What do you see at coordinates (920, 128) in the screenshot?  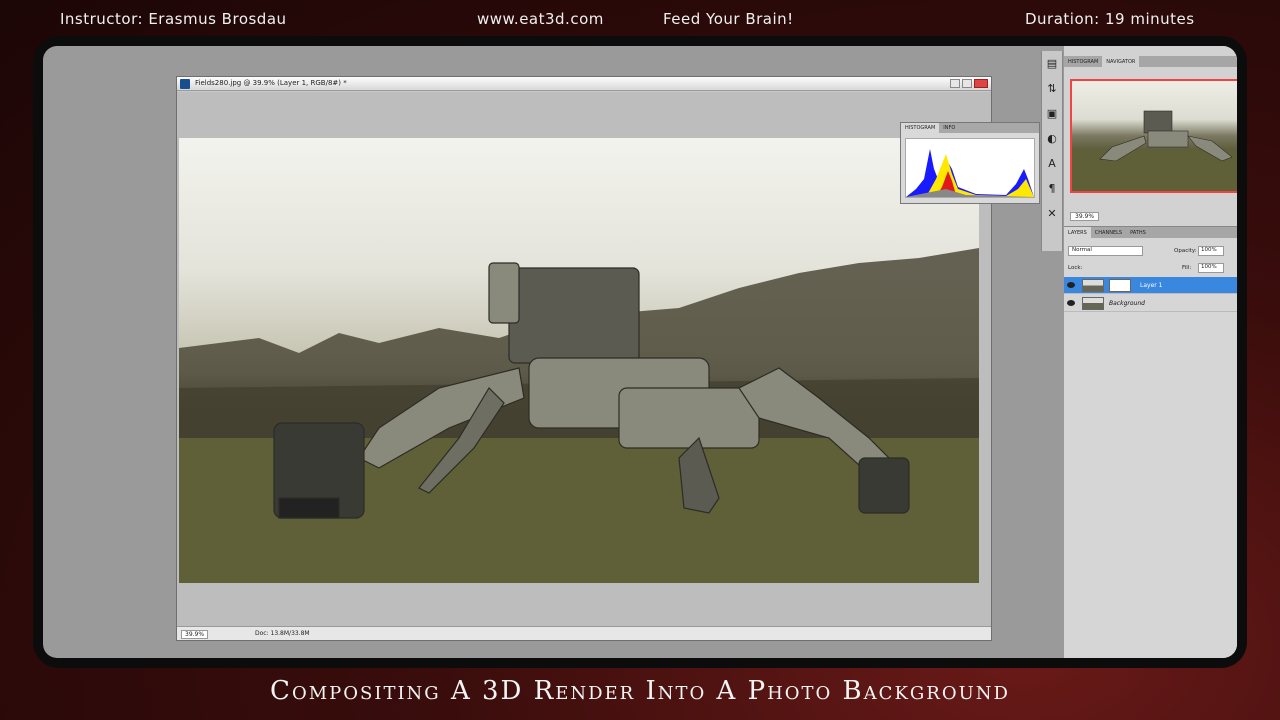 I see `tab-histogram: HISTOGRAM` at bounding box center [920, 128].